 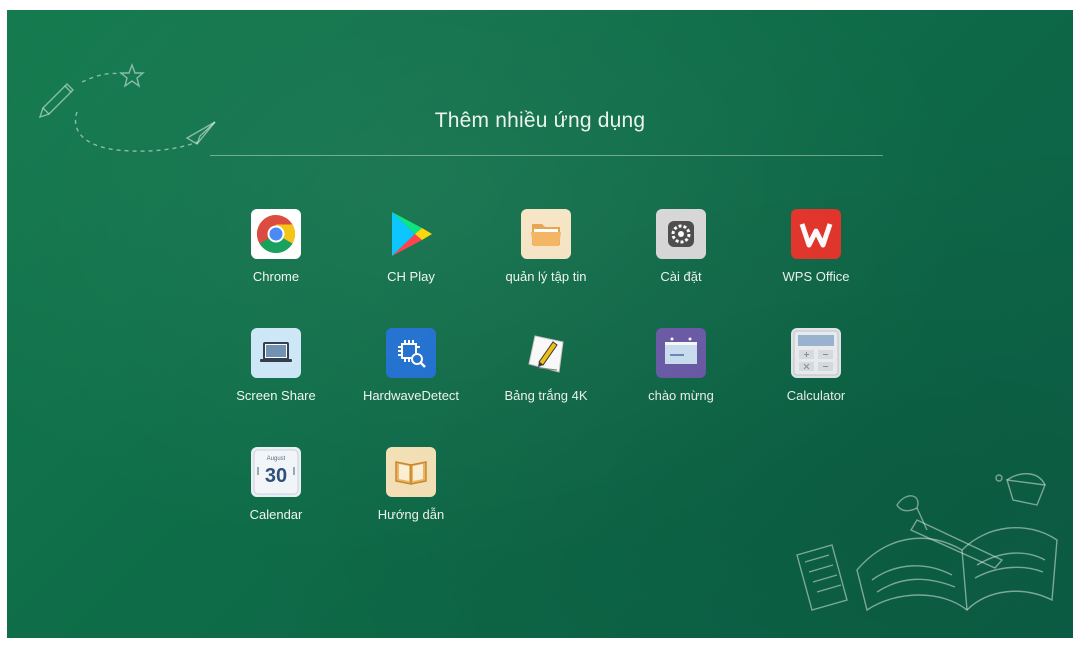 I want to click on app-label: Calculator, so click(x=816, y=395).